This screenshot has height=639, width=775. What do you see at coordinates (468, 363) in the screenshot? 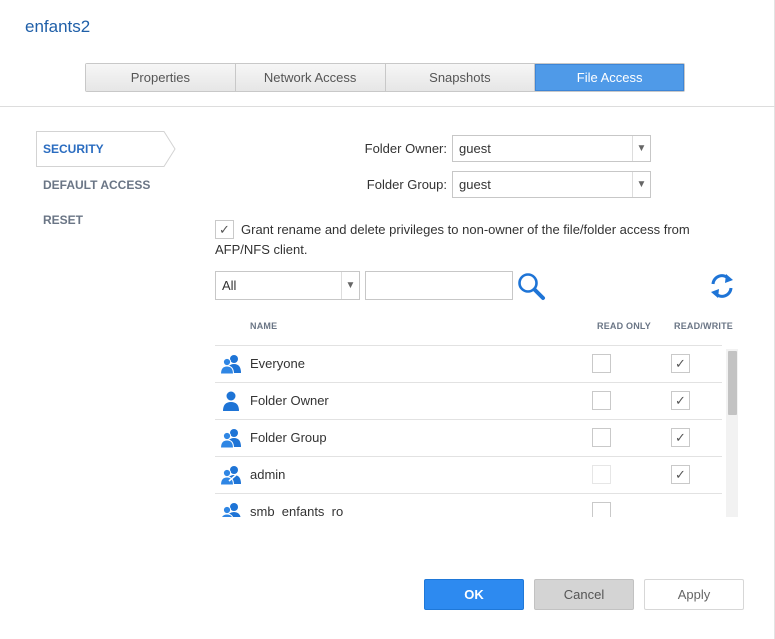
I see `table-row: Everyone ✓` at bounding box center [468, 363].